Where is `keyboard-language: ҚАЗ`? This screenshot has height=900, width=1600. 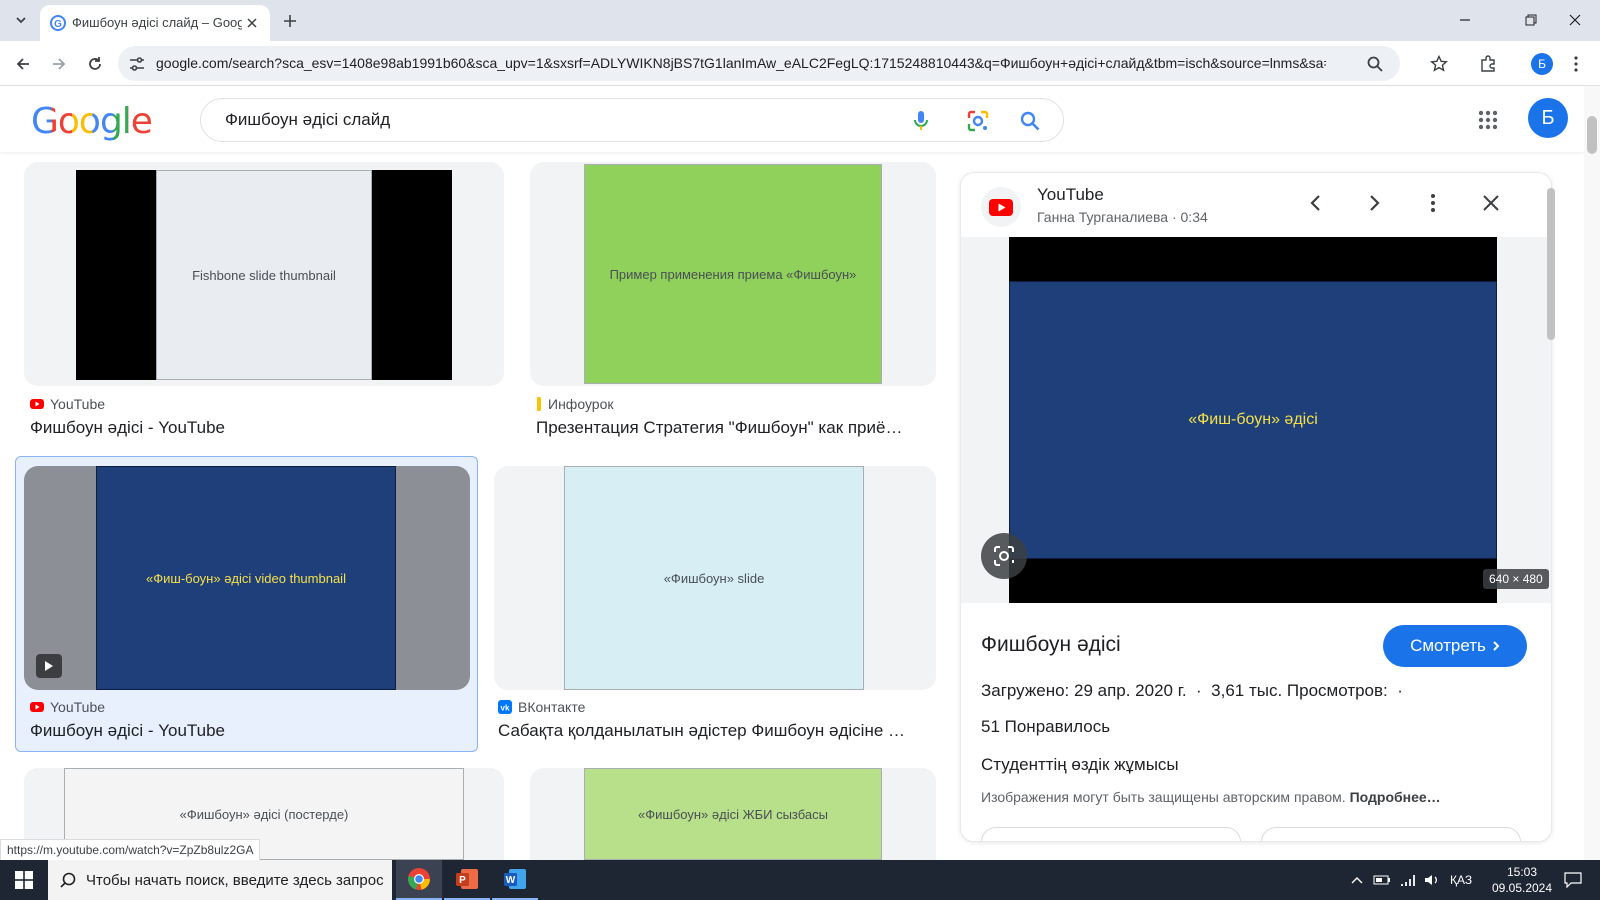
keyboard-language: ҚАЗ is located at coordinates (1461, 880).